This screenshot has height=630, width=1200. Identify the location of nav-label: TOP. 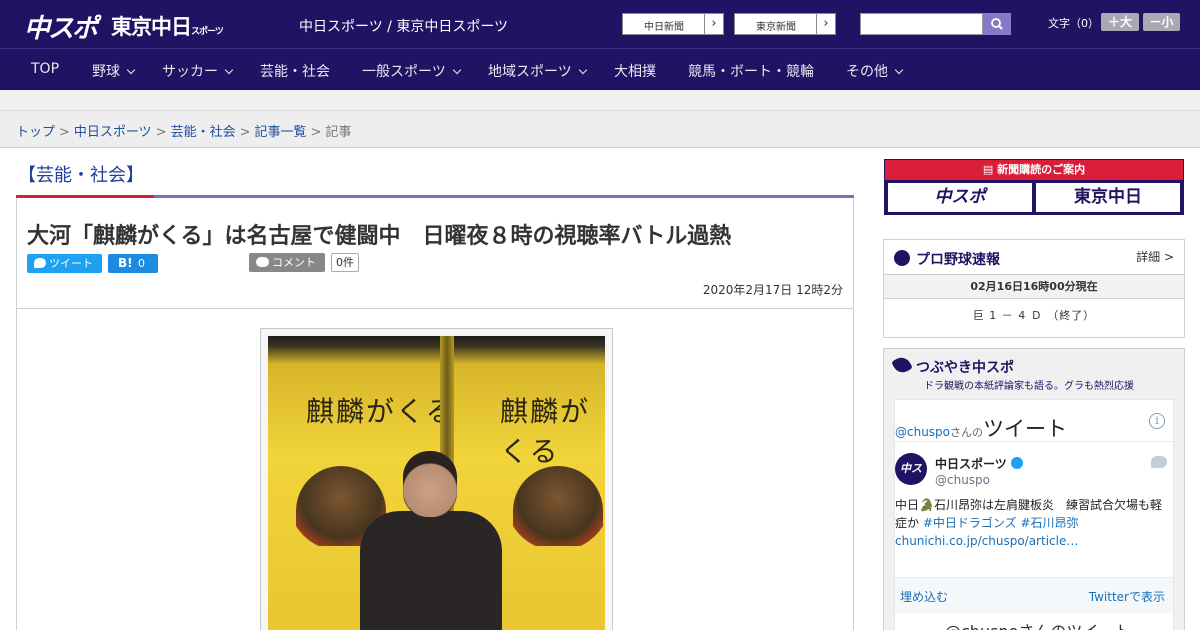
(45, 69).